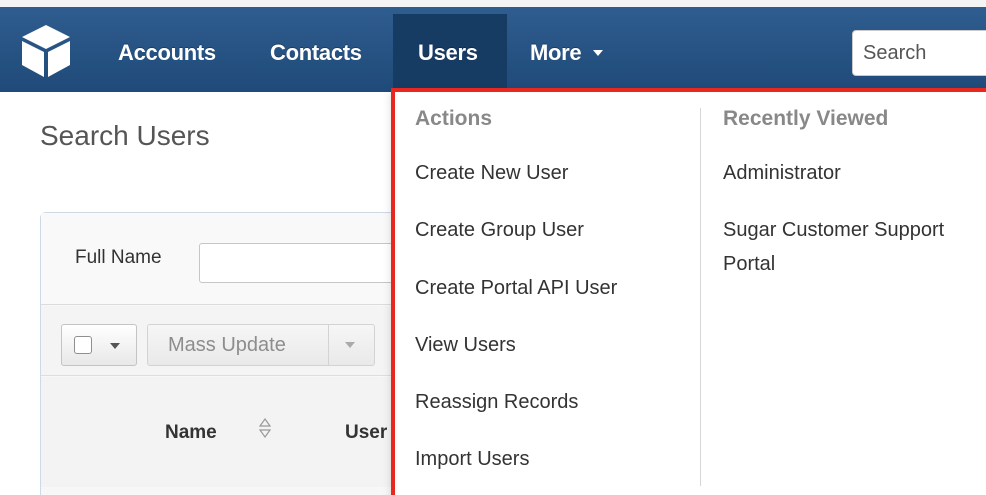  What do you see at coordinates (854, 247) in the screenshot?
I see `recent-item-sugar-customer-support-portal: Sugar Customer Support Portal` at bounding box center [854, 247].